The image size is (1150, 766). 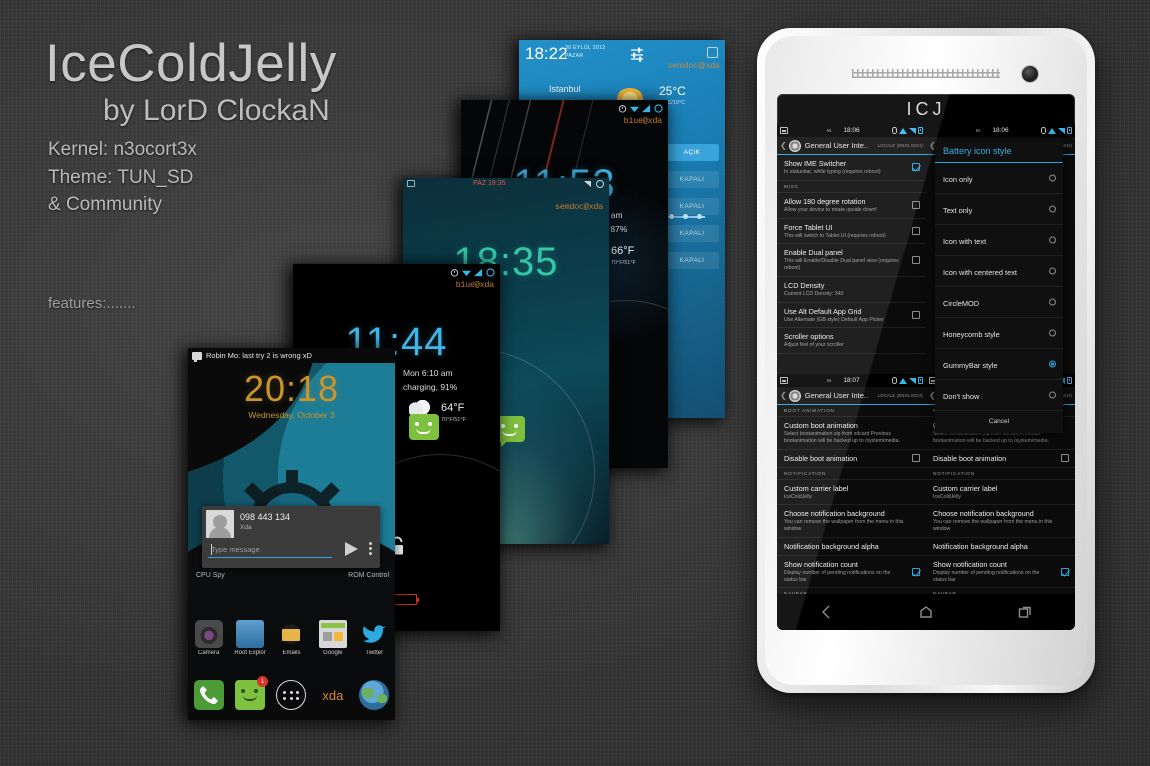 What do you see at coordinates (406, 599) in the screenshot?
I see `low-battery-icon` at bounding box center [406, 599].